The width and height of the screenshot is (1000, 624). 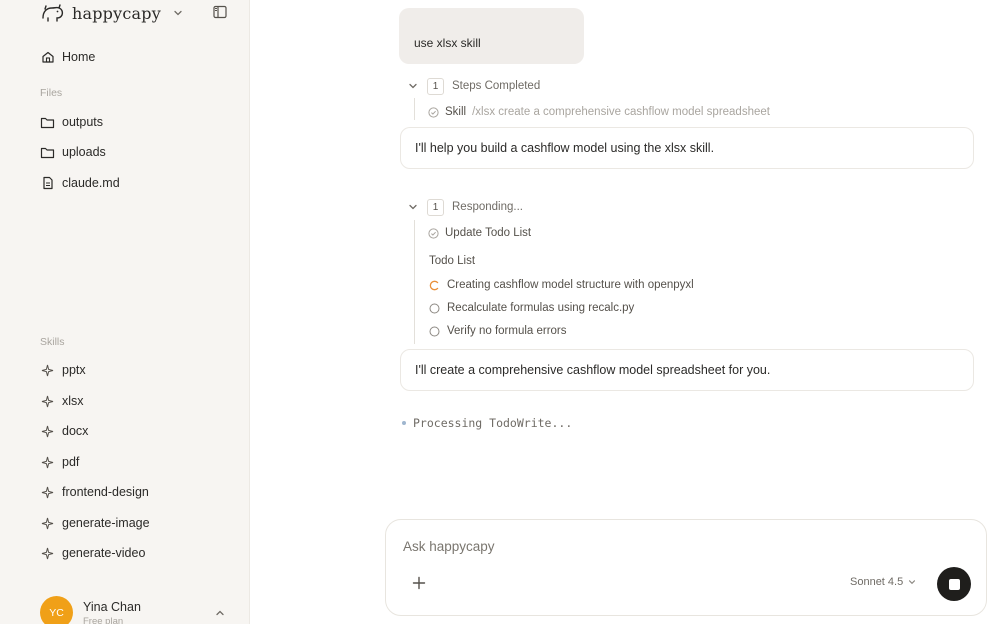 I want to click on tool-step-row: Update Todo List, so click(x=479, y=233).